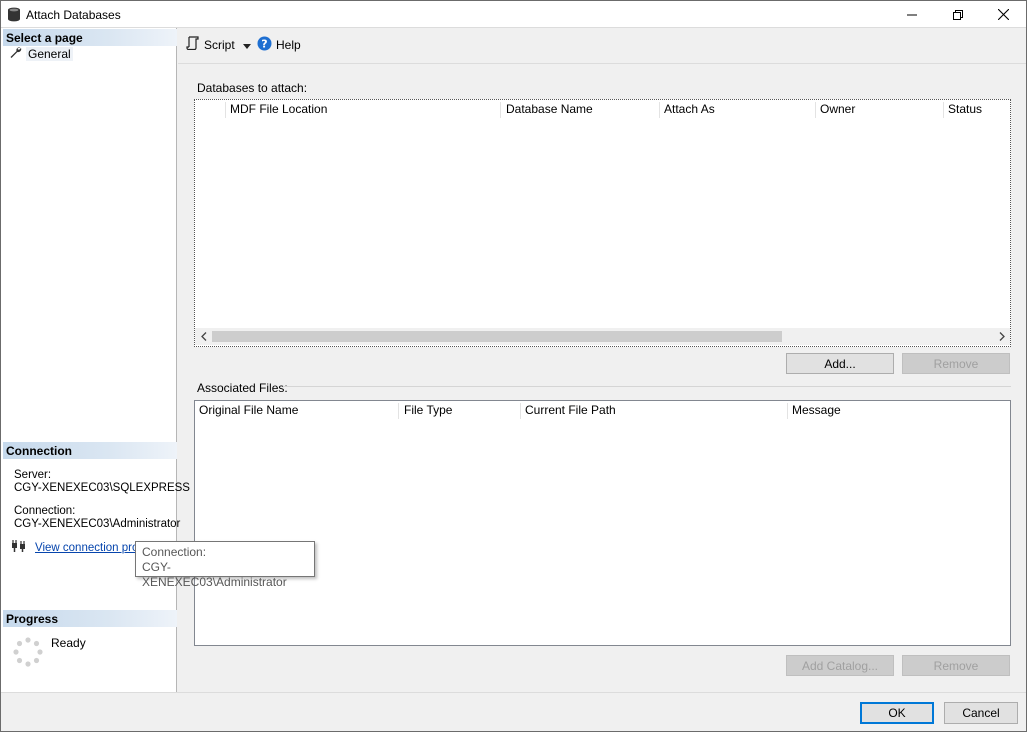 The width and height of the screenshot is (1027, 732). Describe the element at coordinates (976, 110) in the screenshot. I see `column-header: Status` at that location.